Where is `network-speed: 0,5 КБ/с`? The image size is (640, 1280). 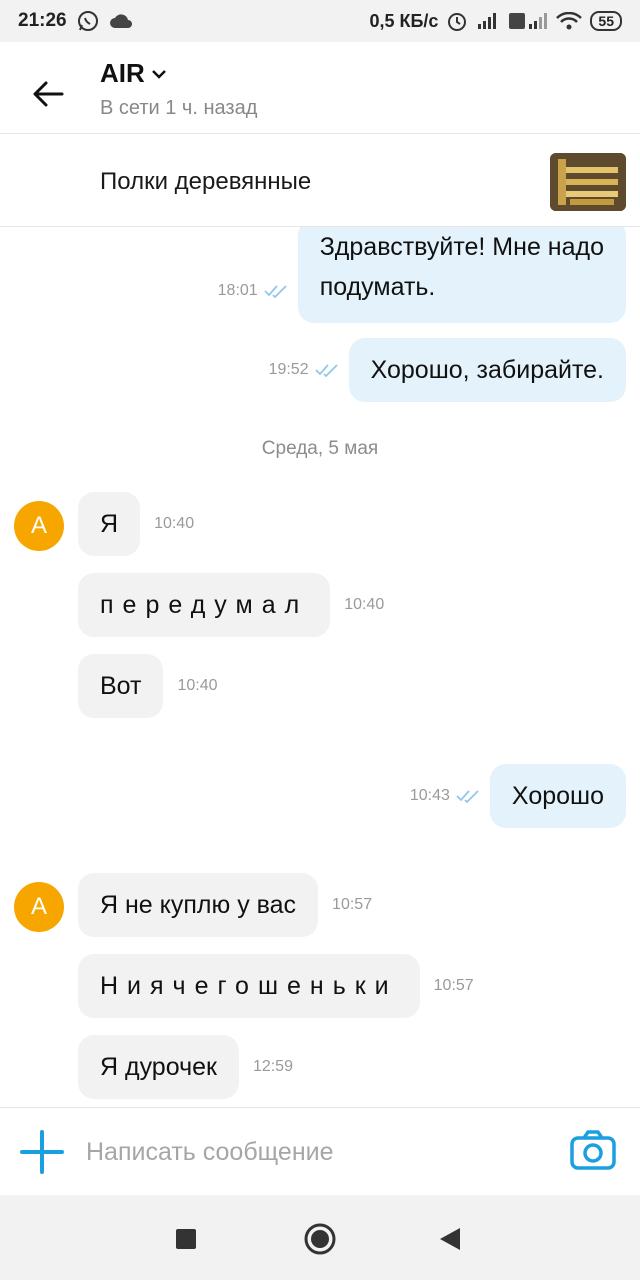
network-speed: 0,5 КБ/с is located at coordinates (404, 20).